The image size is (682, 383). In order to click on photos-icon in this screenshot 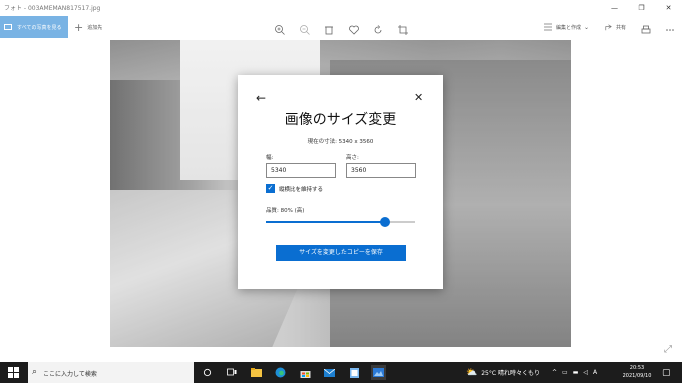, I will do `click(8, 27)`.